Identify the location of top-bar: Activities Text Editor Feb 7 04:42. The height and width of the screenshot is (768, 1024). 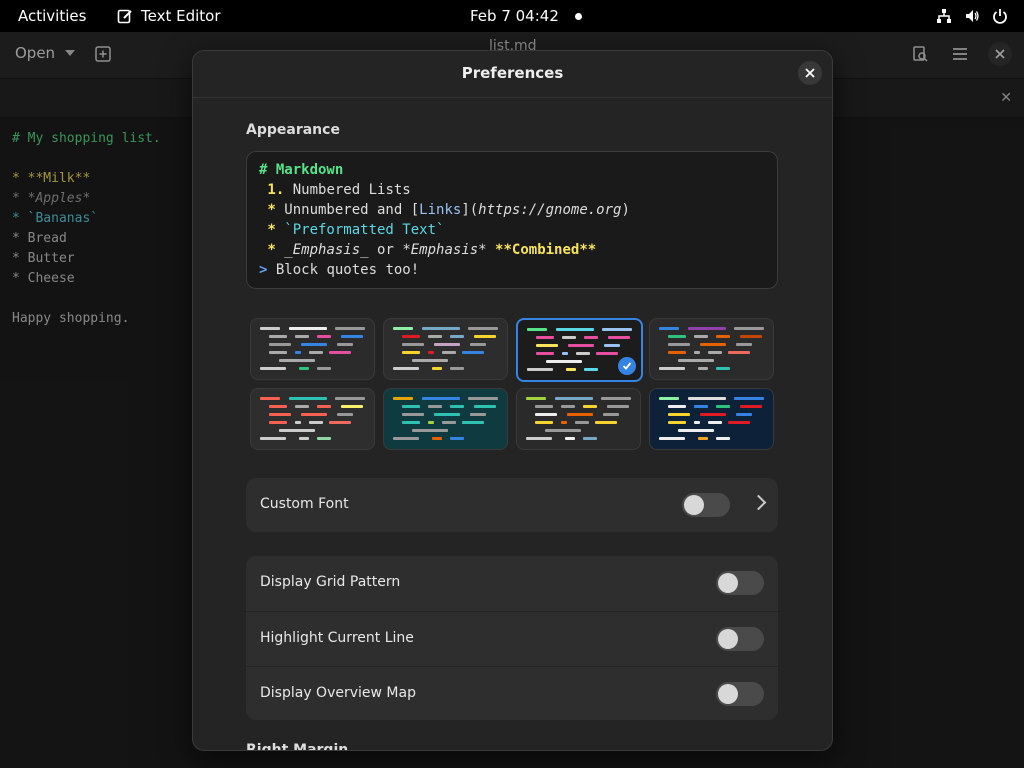
(512, 16).